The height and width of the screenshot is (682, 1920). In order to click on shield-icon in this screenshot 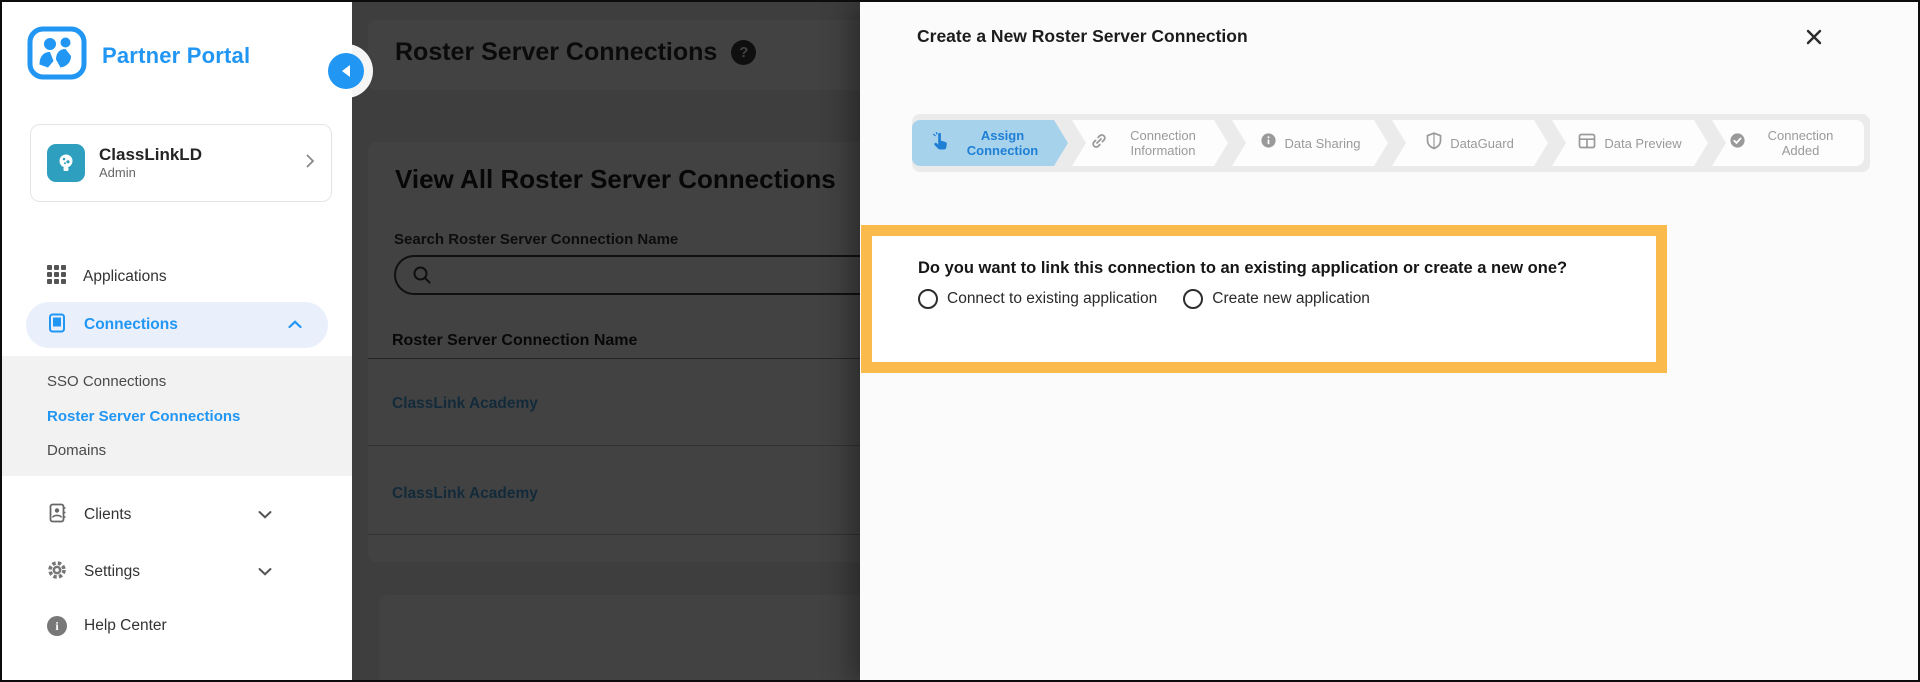, I will do `click(1434, 143)`.